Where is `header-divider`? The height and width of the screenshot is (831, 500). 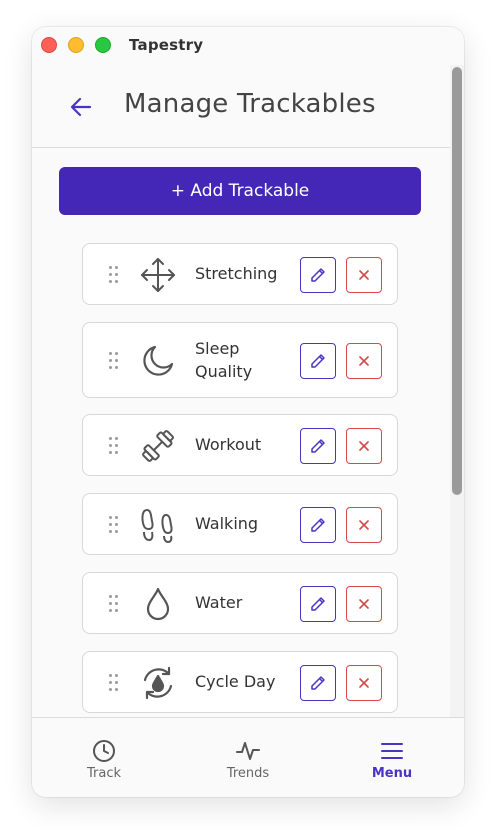
header-divider is located at coordinates (241, 147).